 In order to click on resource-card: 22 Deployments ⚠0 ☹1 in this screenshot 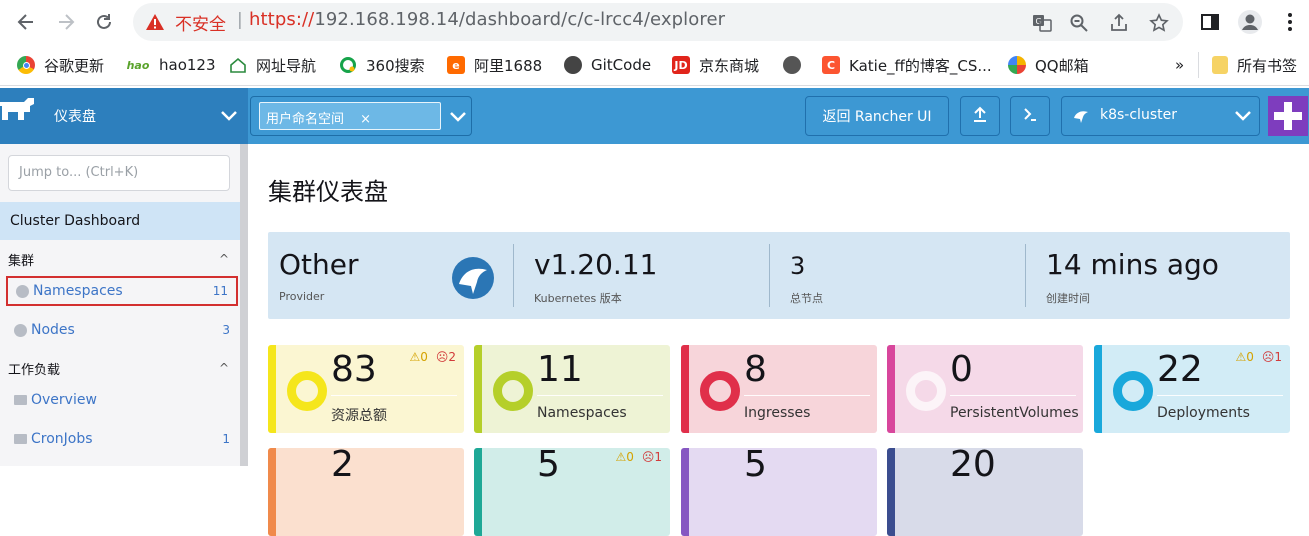, I will do `click(1192, 389)`.